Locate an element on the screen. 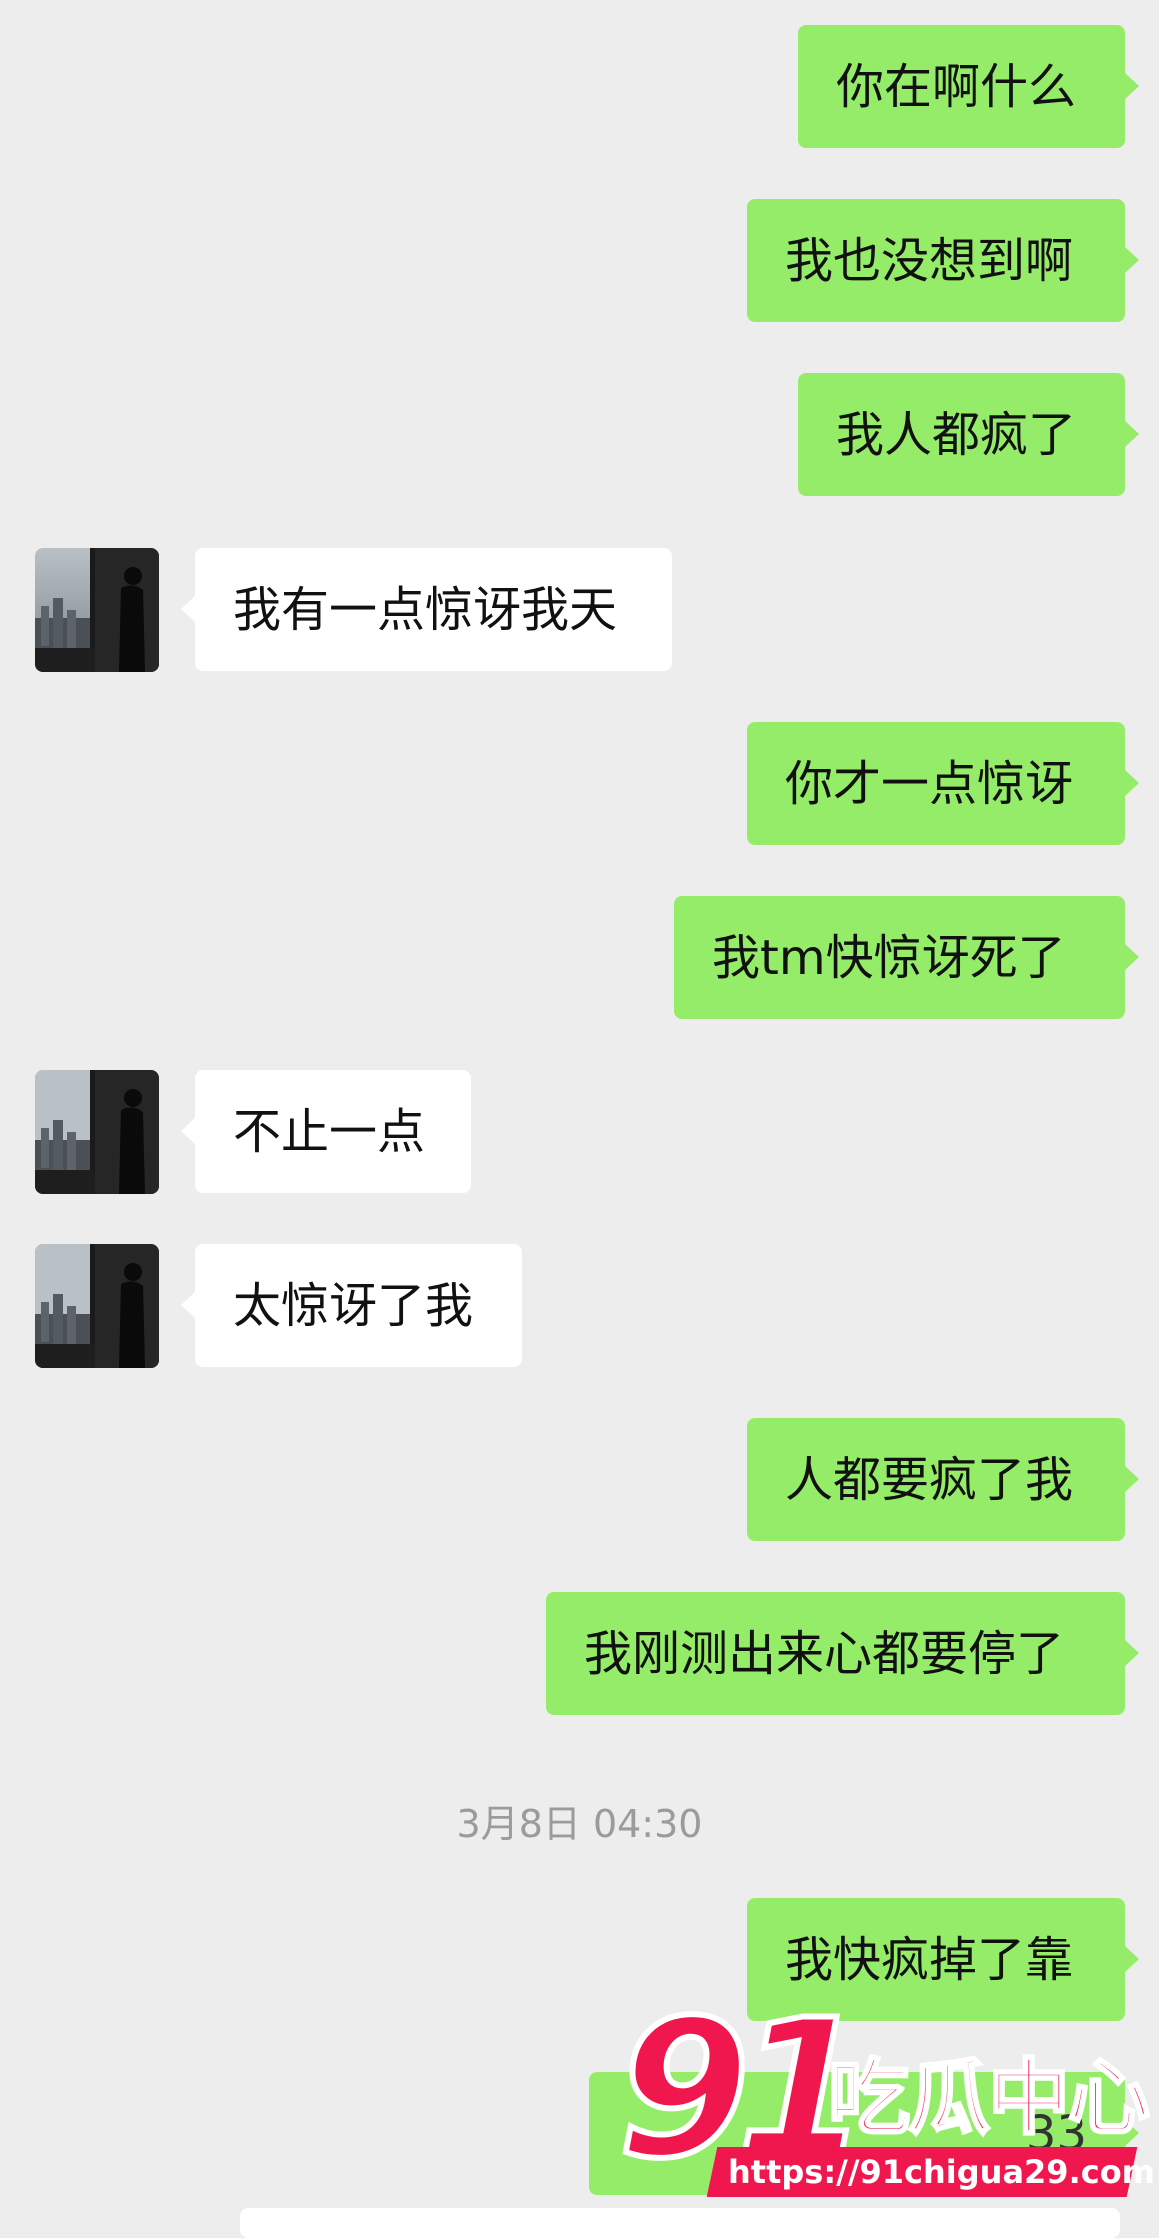 The image size is (1159, 2238). message-text: 你在啊什么 is located at coordinates (956, 86).